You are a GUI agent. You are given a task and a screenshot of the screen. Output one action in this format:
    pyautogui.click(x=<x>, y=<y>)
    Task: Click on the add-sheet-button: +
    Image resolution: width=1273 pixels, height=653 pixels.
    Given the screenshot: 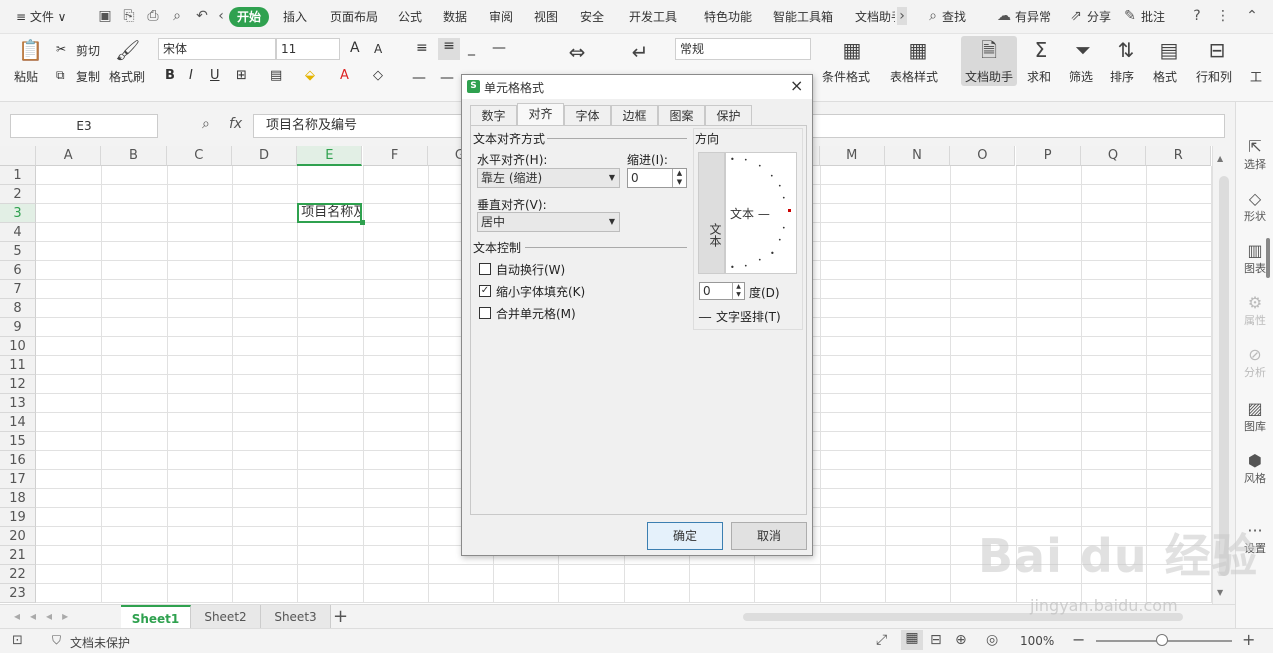 What is the action you would take?
    pyautogui.click(x=340, y=616)
    